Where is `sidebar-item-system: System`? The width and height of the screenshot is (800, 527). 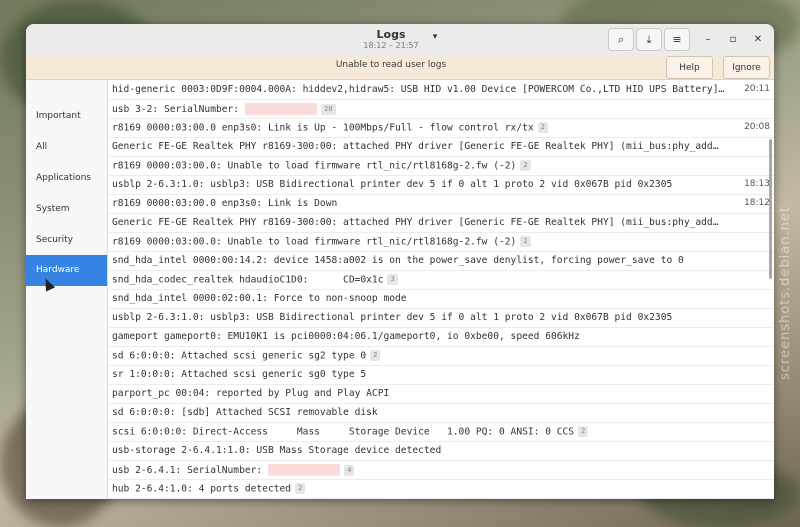
sidebar-item-system: System is located at coordinates (66, 209).